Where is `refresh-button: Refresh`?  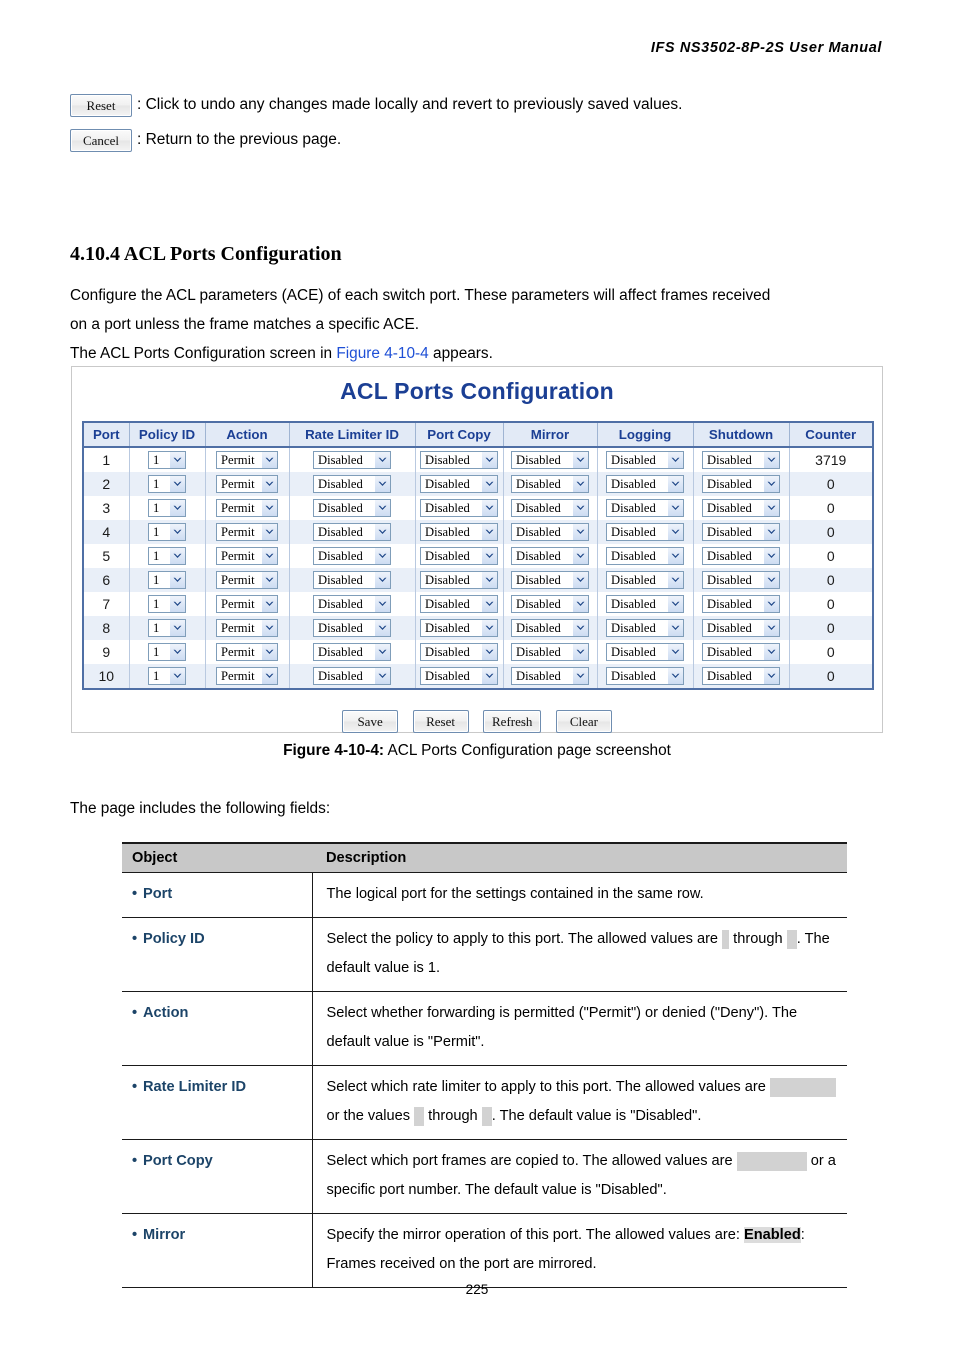
refresh-button: Refresh is located at coordinates (512, 721).